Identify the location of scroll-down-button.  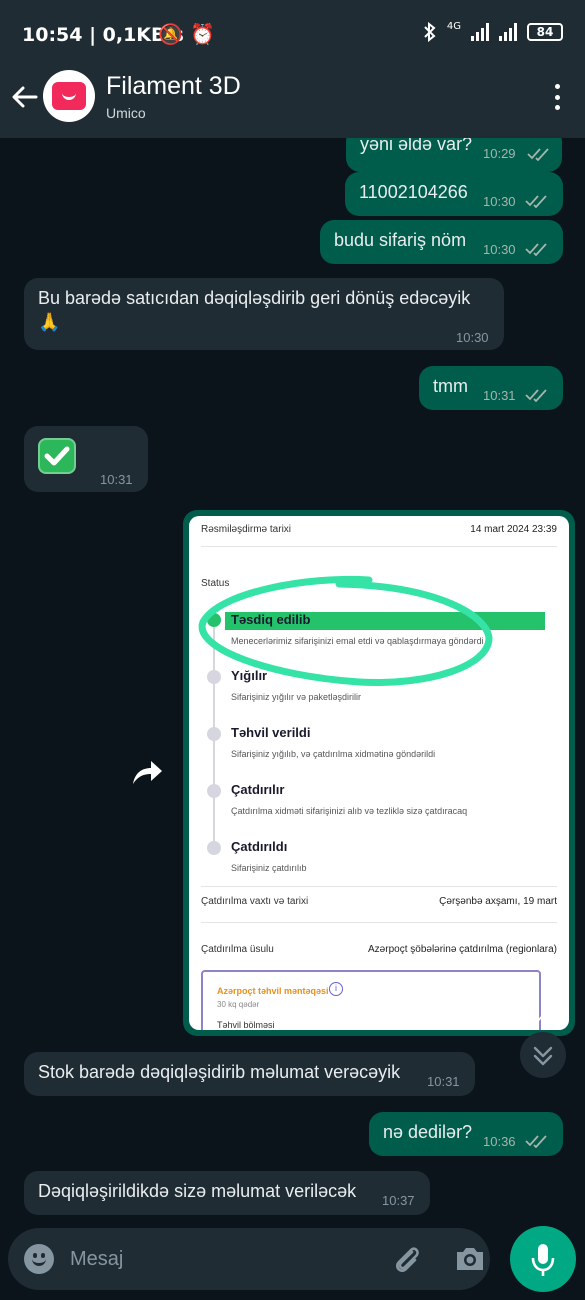
(543, 1055).